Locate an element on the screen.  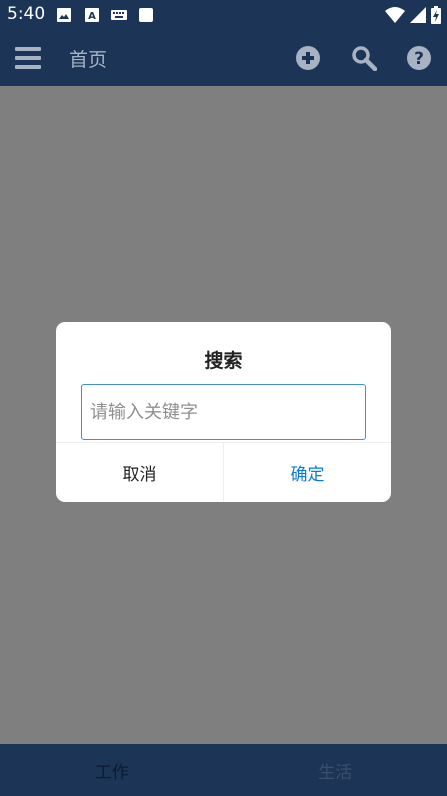
search-icon is located at coordinates (364, 58).